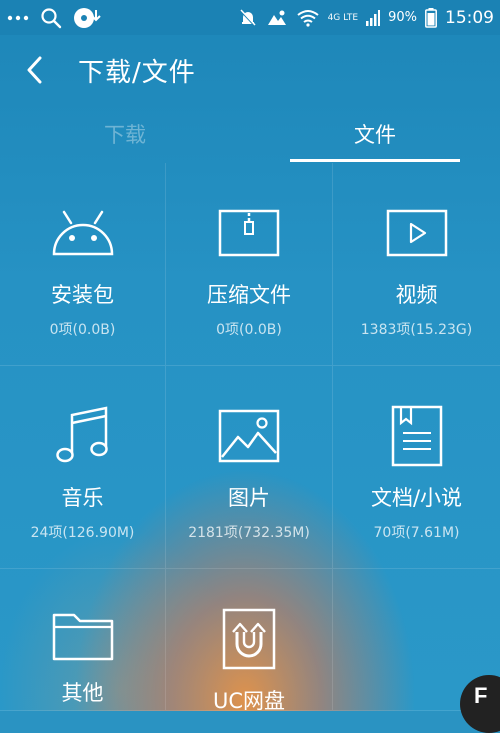 This screenshot has width=500, height=733. Describe the element at coordinates (416, 330) in the screenshot. I see `category-meta: 1383项(15.23G)` at that location.